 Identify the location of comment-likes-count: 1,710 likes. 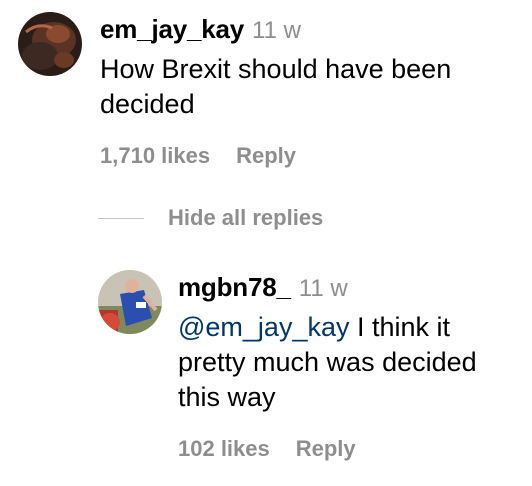
(155, 156).